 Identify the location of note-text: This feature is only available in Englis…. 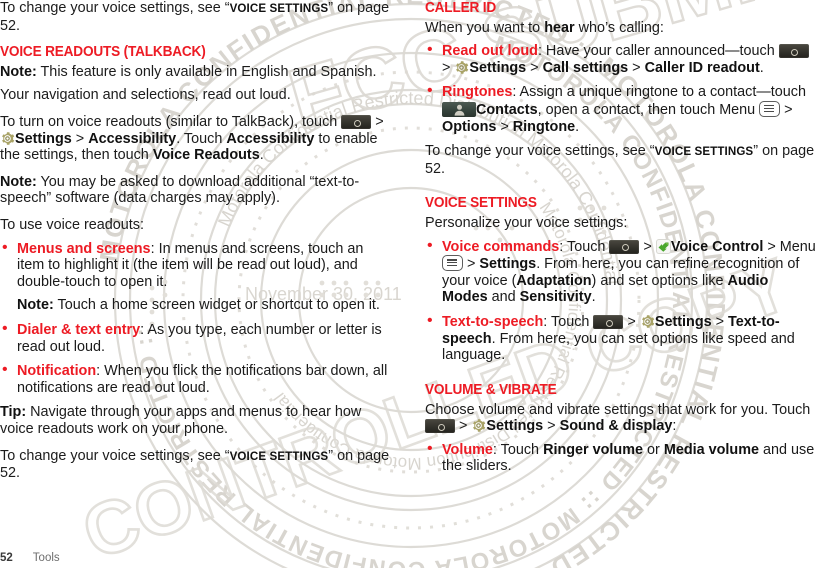
(206, 71).